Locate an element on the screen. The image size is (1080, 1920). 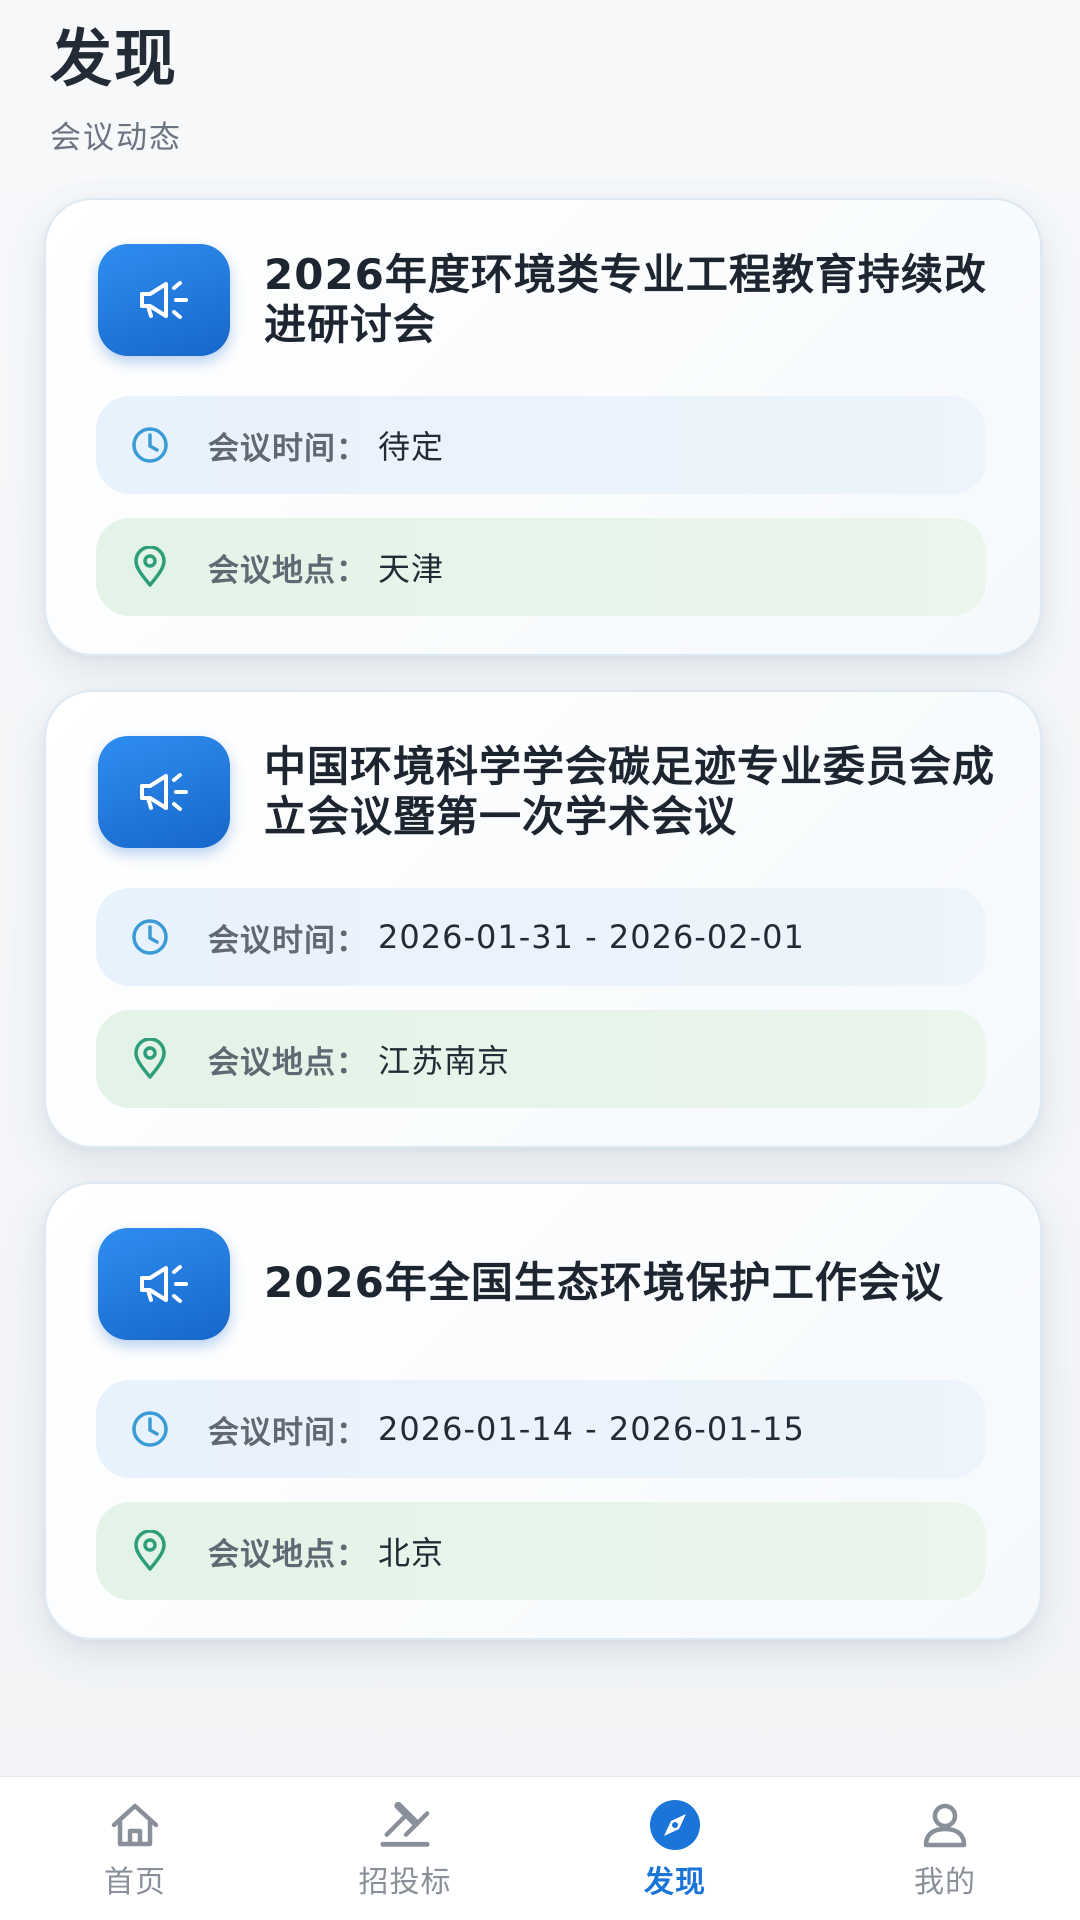
meeting-title: 中国环境科学学会碳足迹专业委员会成立会议暨第一次学术会议 is located at coordinates (630, 791).